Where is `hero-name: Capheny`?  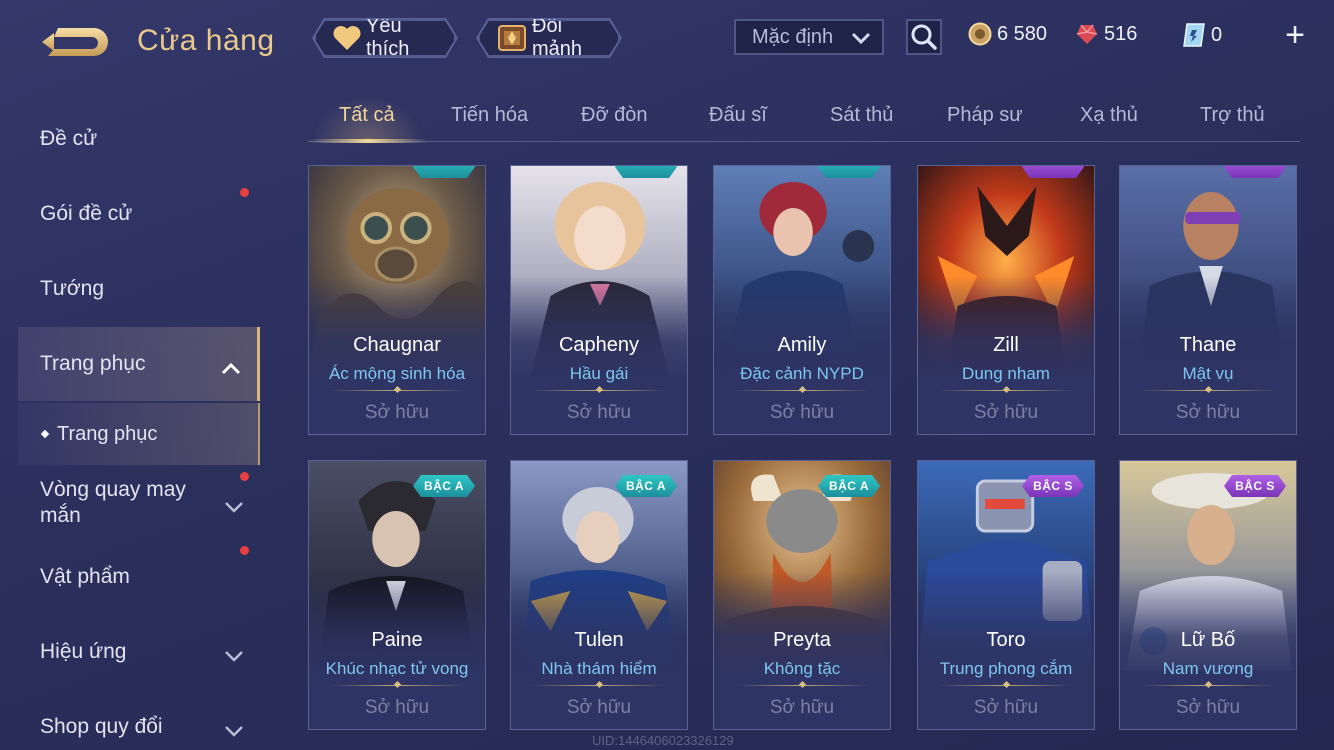 hero-name: Capheny is located at coordinates (599, 345).